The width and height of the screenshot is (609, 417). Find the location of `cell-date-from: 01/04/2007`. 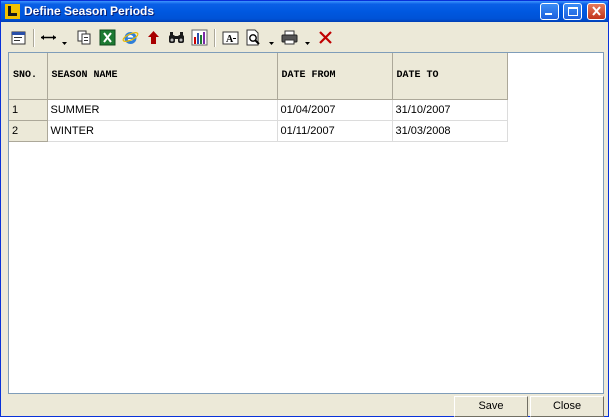

cell-date-from: 01/04/2007 is located at coordinates (335, 110).